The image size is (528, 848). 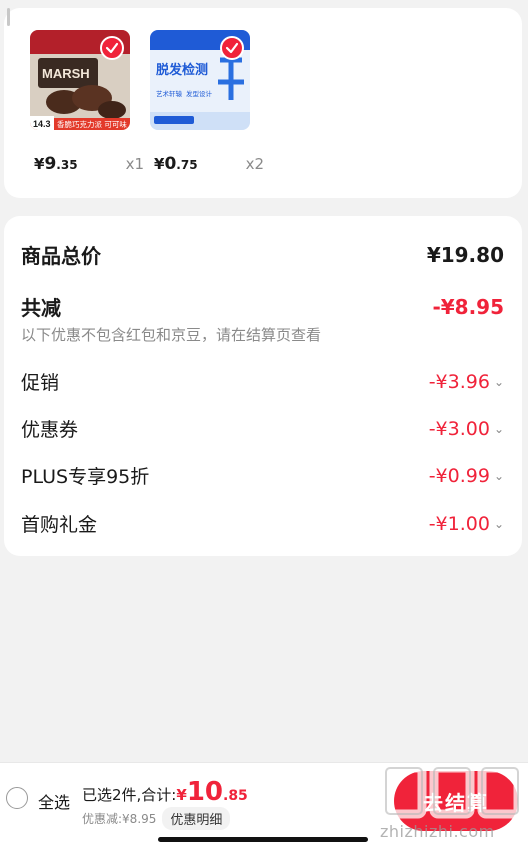 I want to click on discount-line: 优惠减:¥8.95 优惠明细, so click(x=156, y=818).